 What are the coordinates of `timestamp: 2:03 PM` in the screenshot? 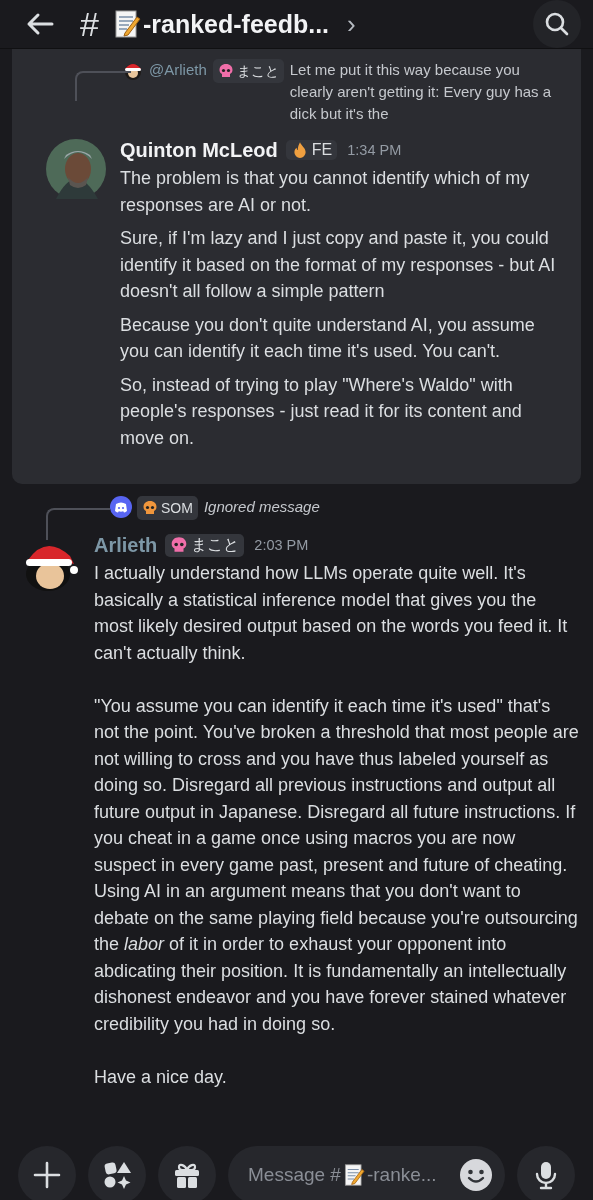 It's located at (281, 545).